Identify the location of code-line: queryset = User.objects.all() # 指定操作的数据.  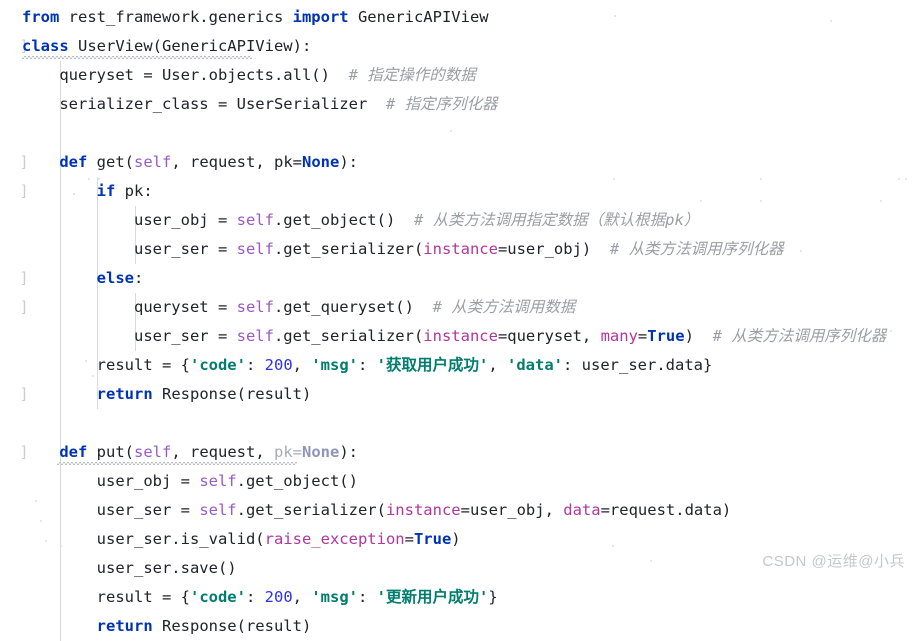
(458, 75).